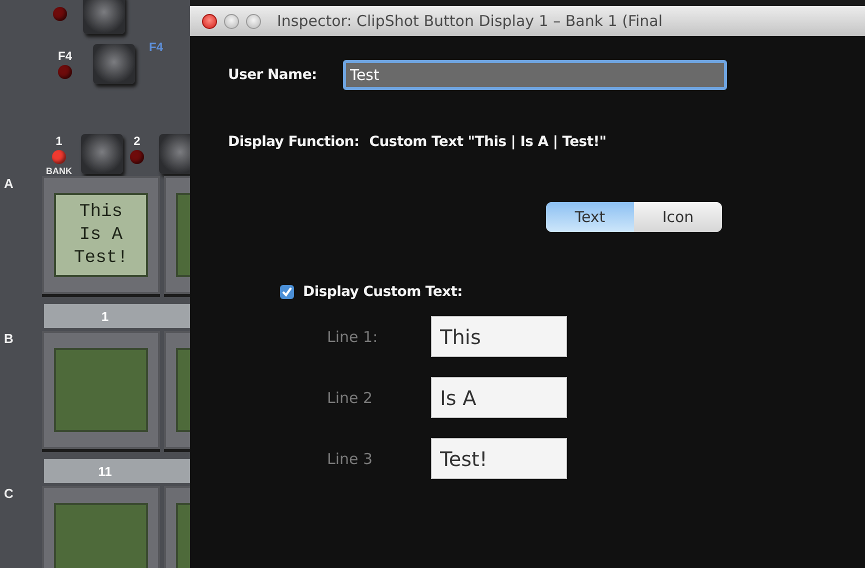  I want to click on close-button, so click(209, 21).